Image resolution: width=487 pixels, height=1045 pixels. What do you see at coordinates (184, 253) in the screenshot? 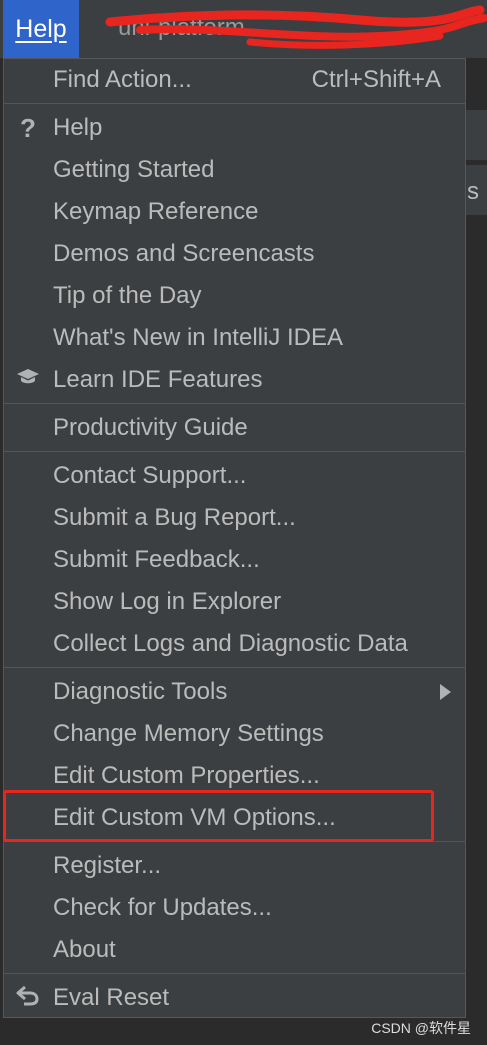
I see `demos-label: Demos and Screencasts` at bounding box center [184, 253].